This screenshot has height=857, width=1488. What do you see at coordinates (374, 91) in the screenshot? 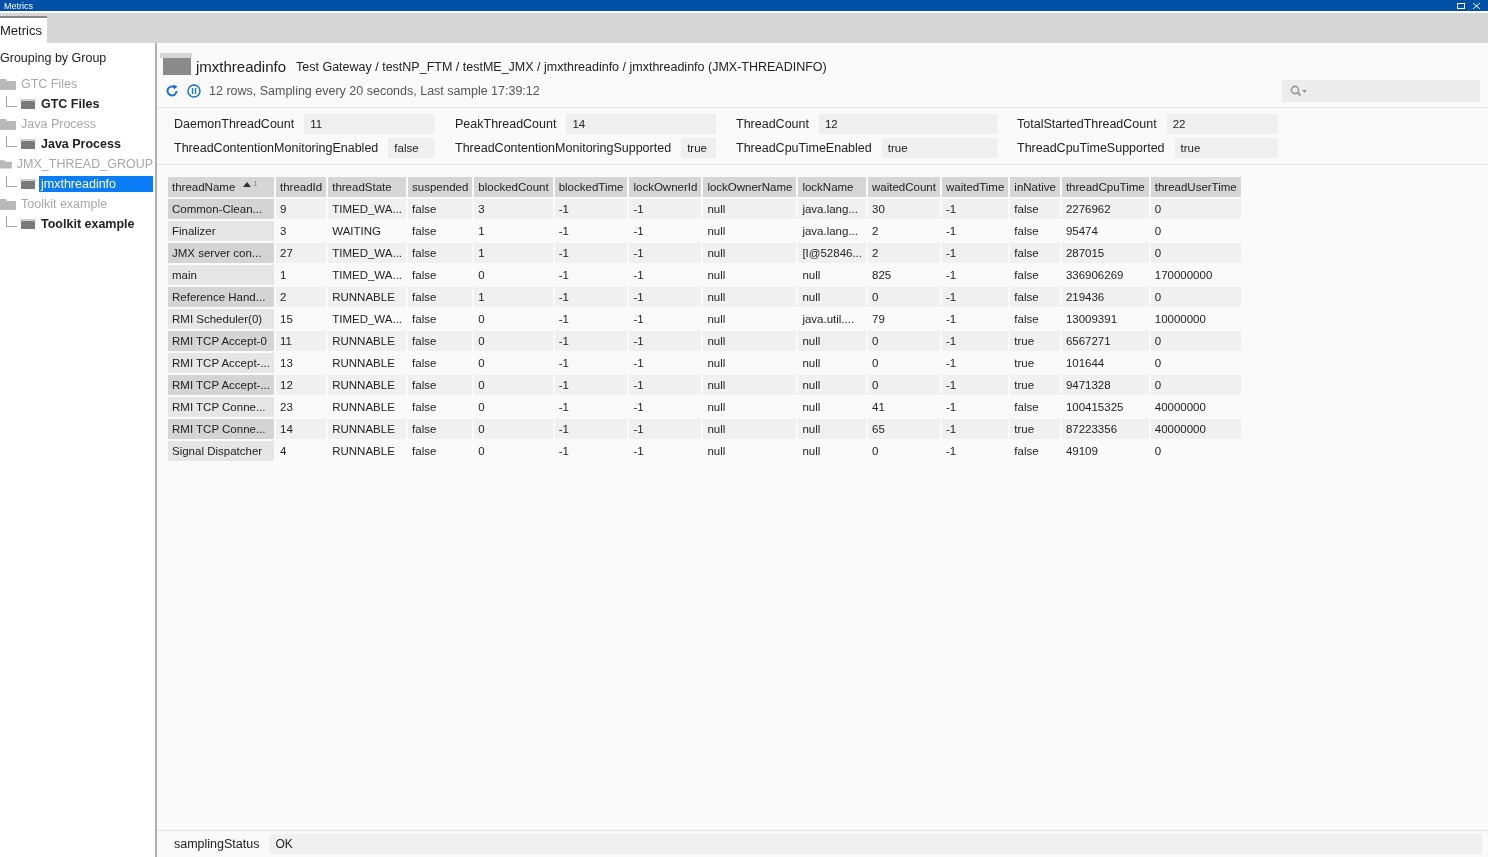
I see `sampling-status-text: 12 rows, Sampling every 20 seconds, Last sample 17:39:12` at bounding box center [374, 91].